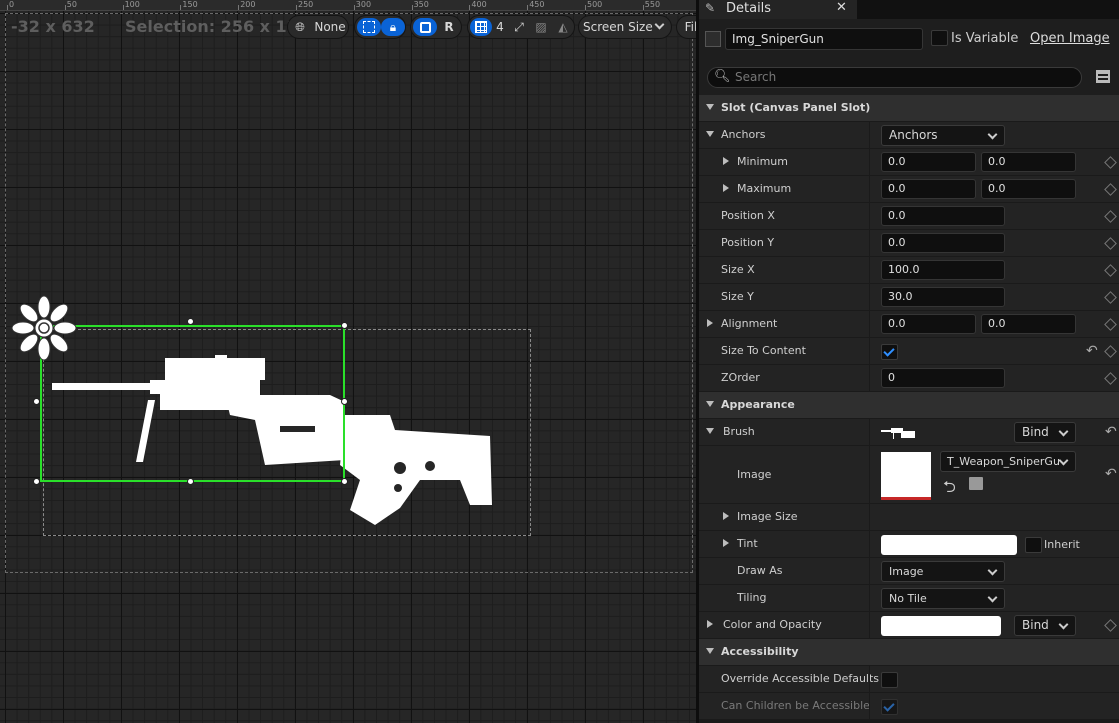  I want to click on tint-color-swatch, so click(949, 545).